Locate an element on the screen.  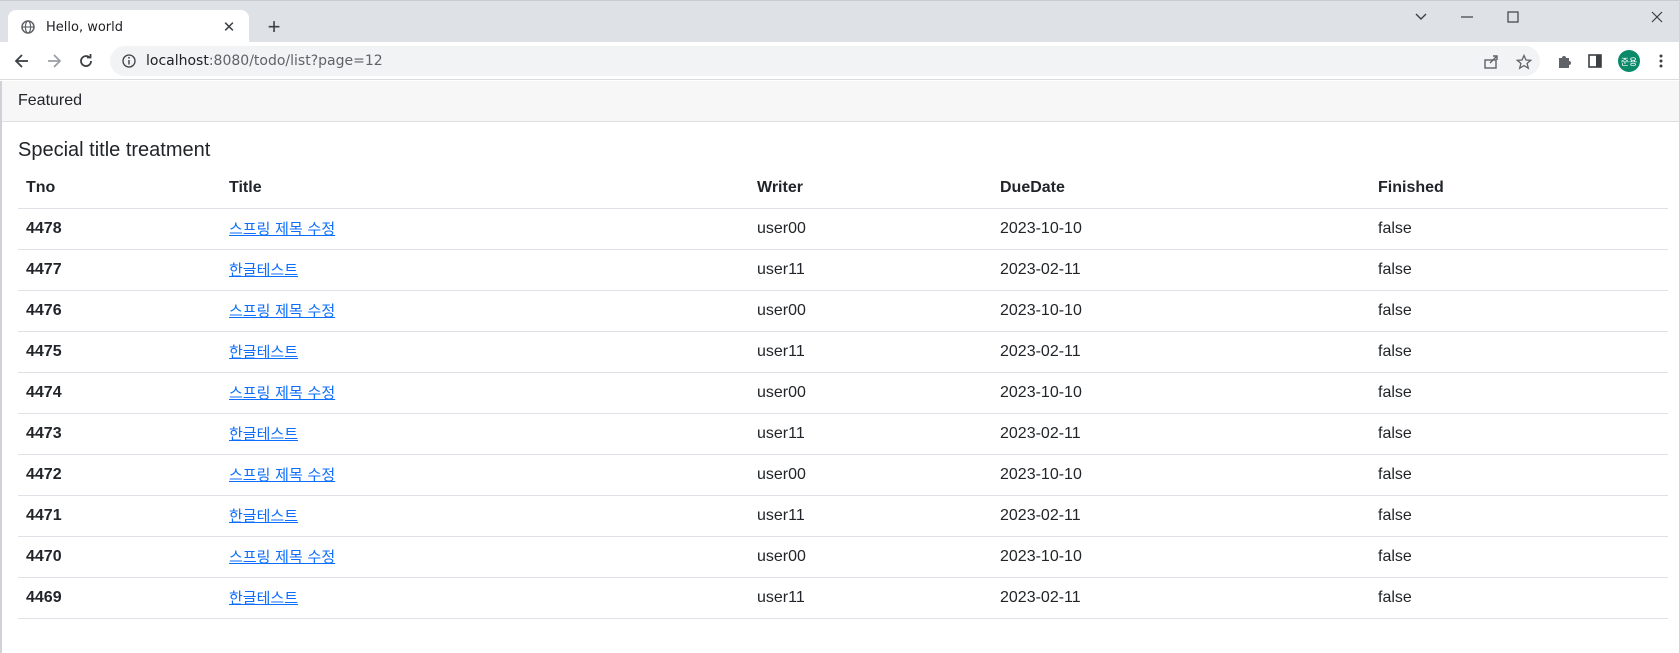
column-header-duedate: DueDate is located at coordinates (1181, 189).